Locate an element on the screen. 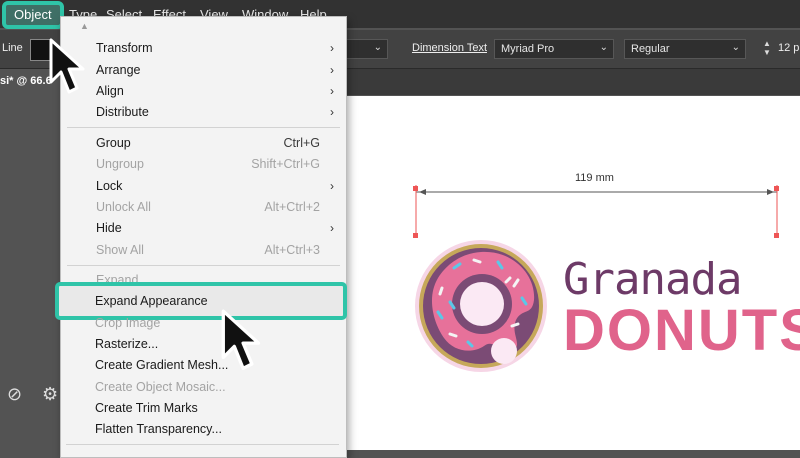  panel-icons: ⊘ ⚙ is located at coordinates (31, 395).